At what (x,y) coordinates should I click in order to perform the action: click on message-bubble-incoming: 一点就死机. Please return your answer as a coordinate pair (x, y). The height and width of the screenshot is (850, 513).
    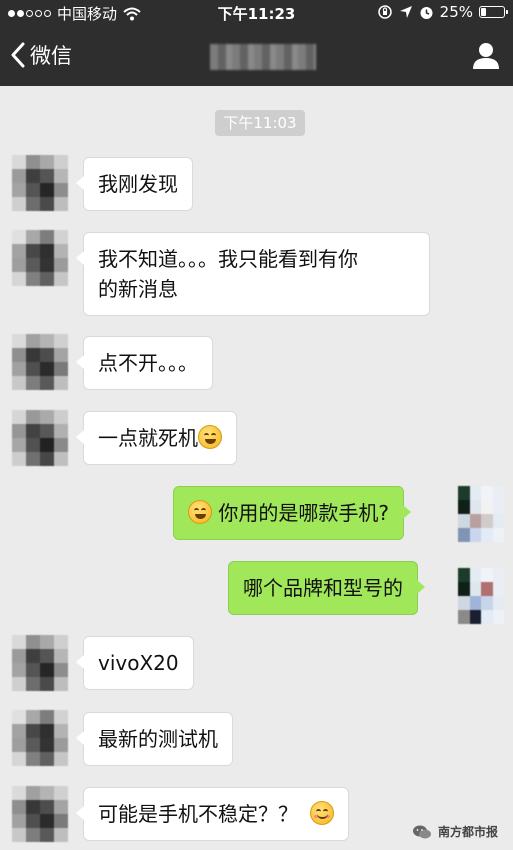
    Looking at the image, I should click on (156, 438).